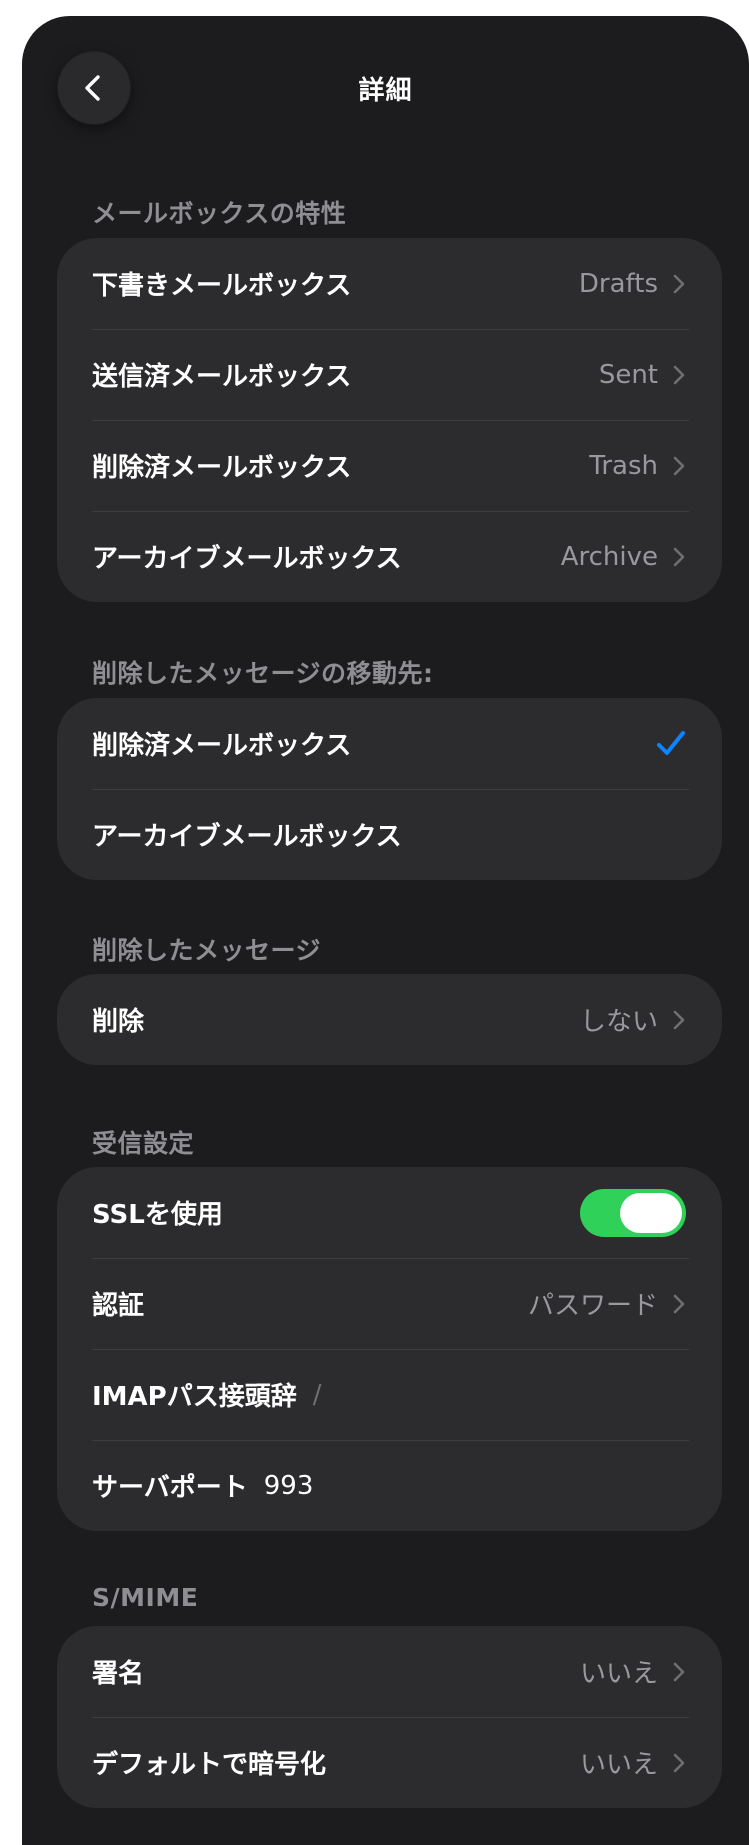 The height and width of the screenshot is (1845, 749). I want to click on imap-prefix-field: /, so click(317, 1395).